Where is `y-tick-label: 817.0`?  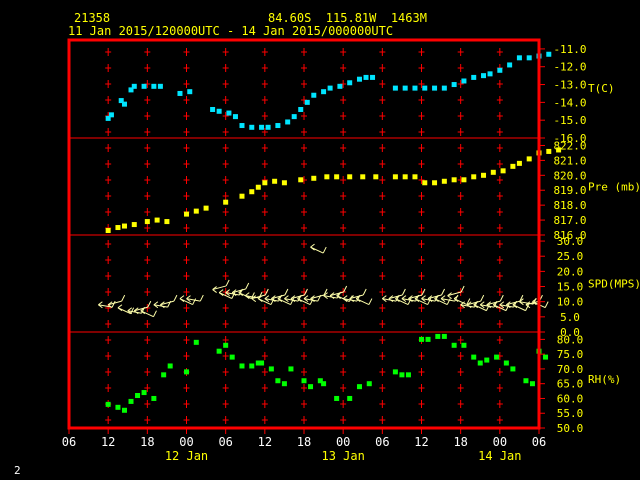 y-tick-label: 817.0 is located at coordinates (569, 220).